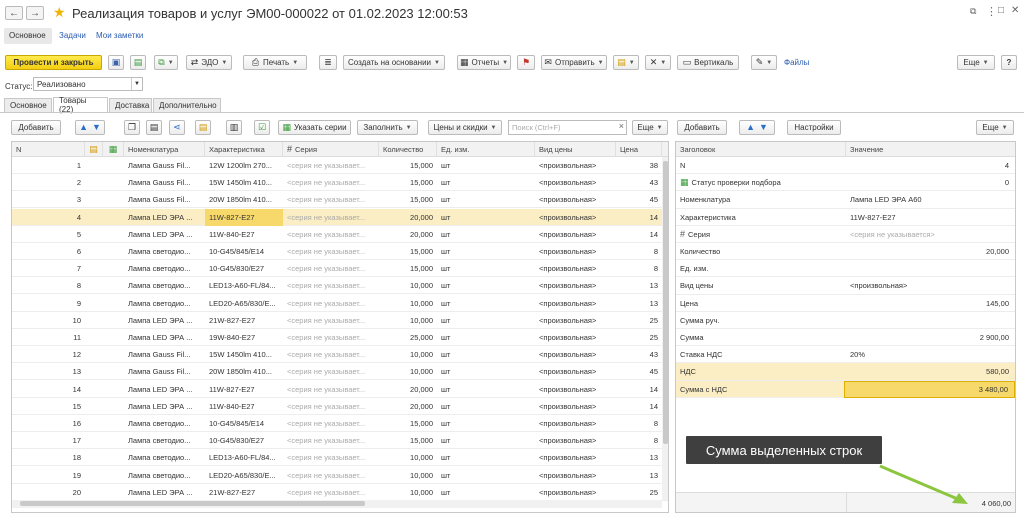 This screenshot has height=520, width=1024. I want to click on fill-doc-button: ▤, so click(203, 127).